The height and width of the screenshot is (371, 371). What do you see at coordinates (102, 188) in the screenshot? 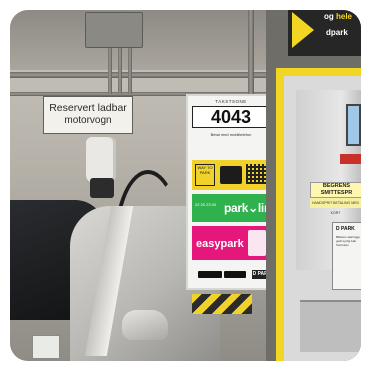
I see `ev-charger-socket` at bounding box center [102, 188].